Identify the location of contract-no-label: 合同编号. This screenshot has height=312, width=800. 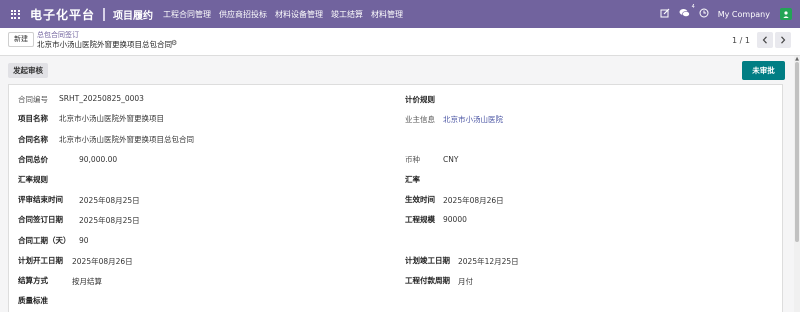
(33, 99).